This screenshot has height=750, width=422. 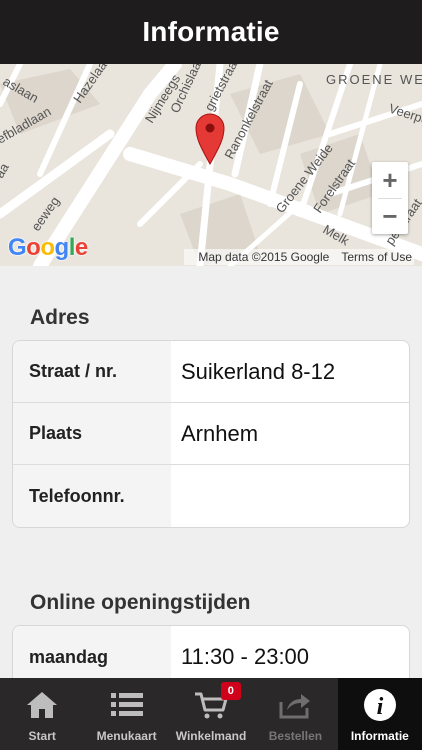 I want to click on tab-informatie: i Informatie, so click(x=379, y=714).